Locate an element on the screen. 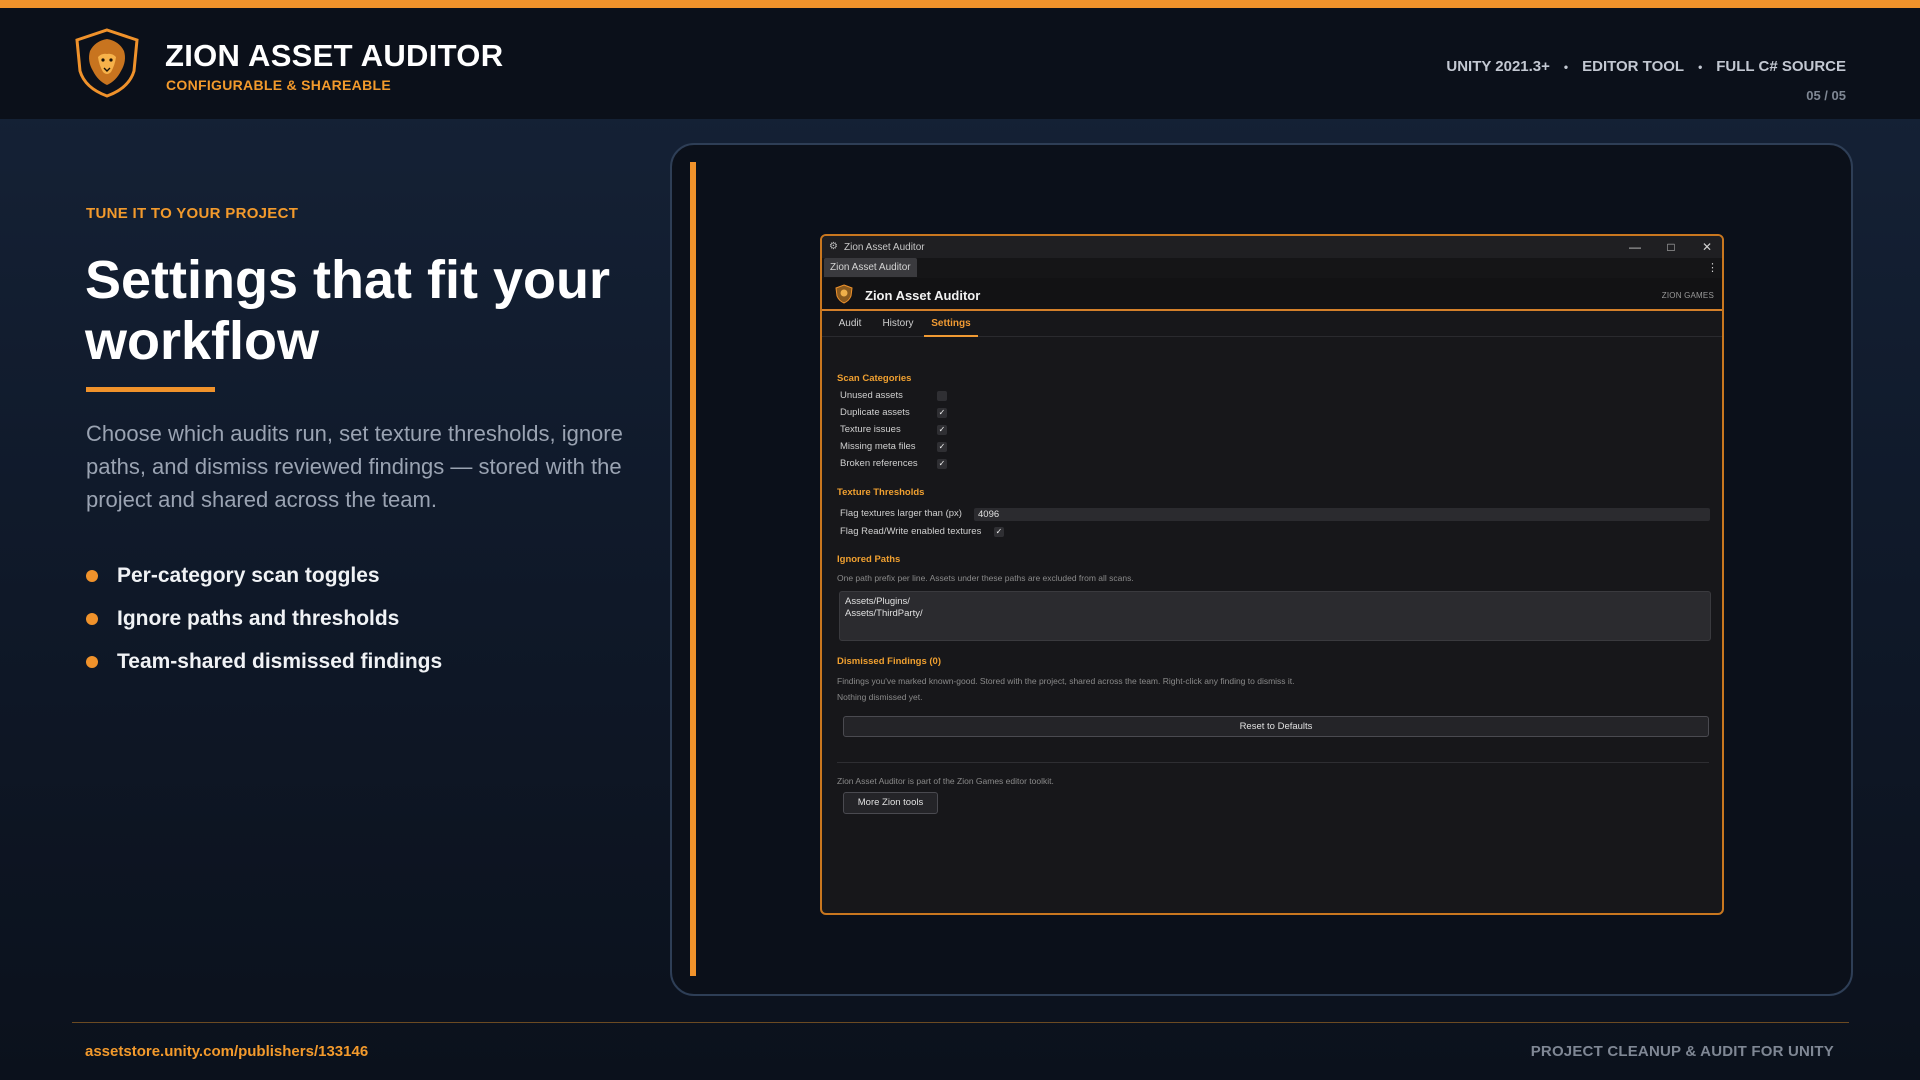 This screenshot has width=1920, height=1080. page-indicator: 05 / 05 is located at coordinates (1826, 95).